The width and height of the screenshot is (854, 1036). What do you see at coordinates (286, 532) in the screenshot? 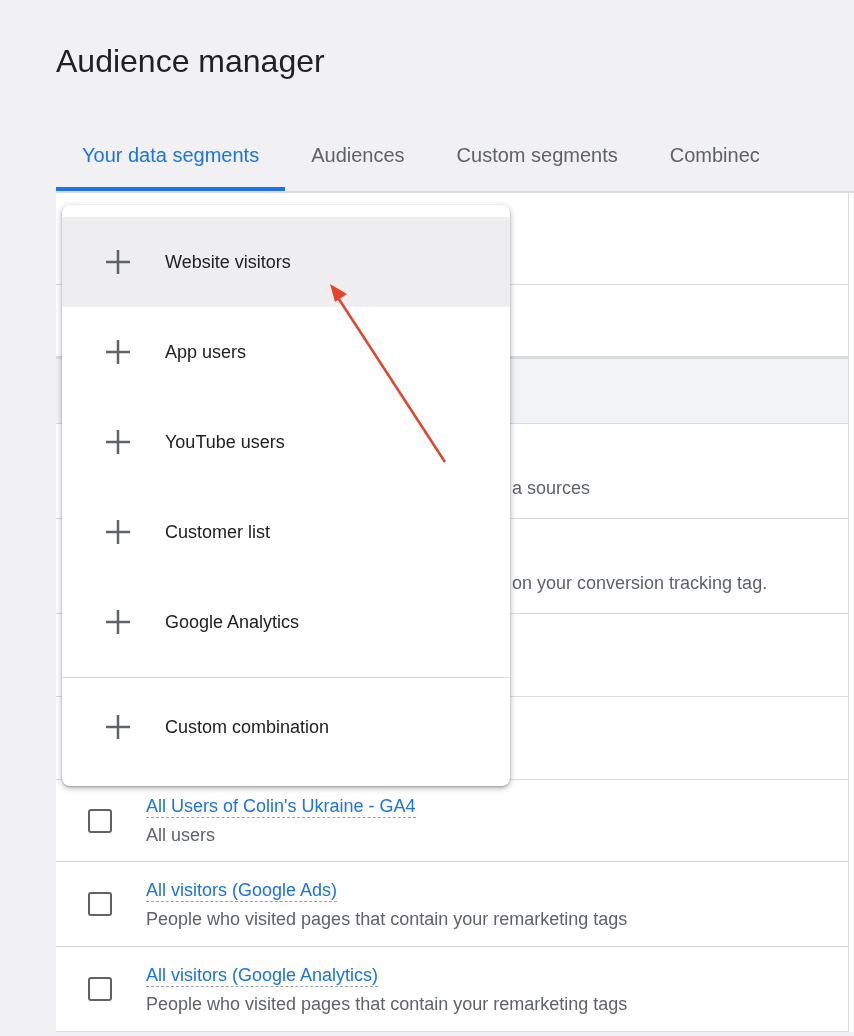
I see `menu-item: Customer list` at bounding box center [286, 532].